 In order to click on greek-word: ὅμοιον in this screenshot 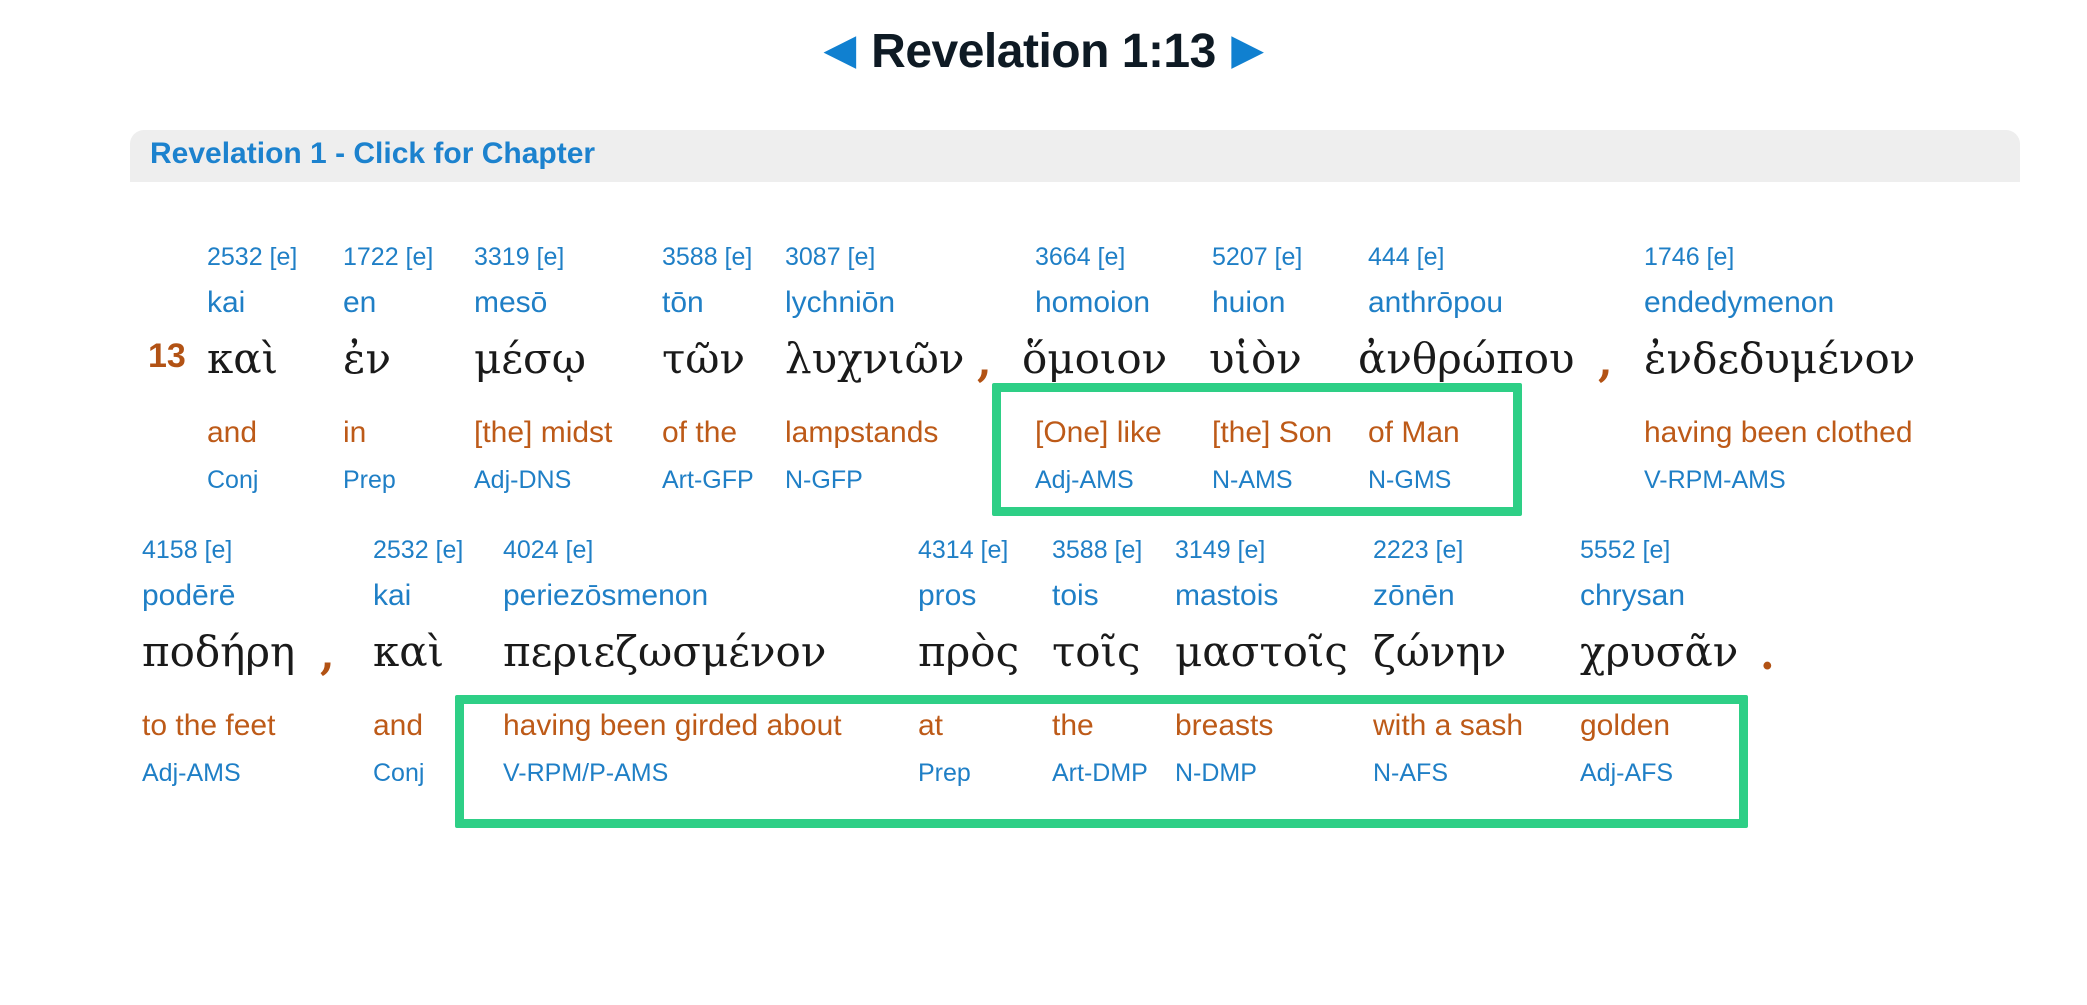, I will do `click(1095, 358)`.